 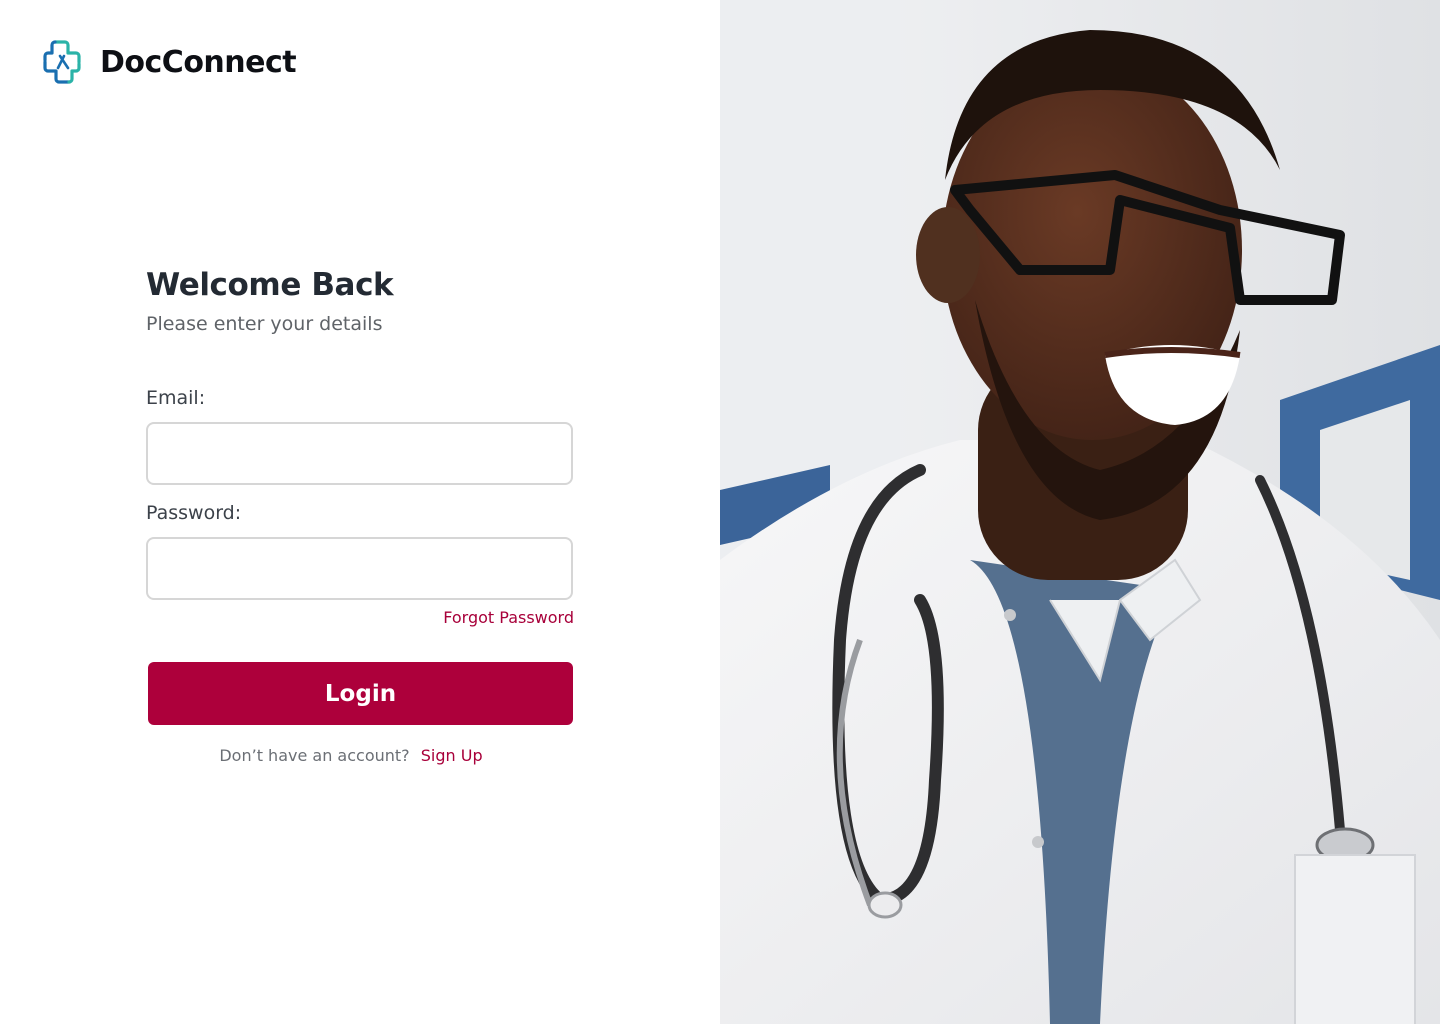 I want to click on email-field, so click(x=359, y=453).